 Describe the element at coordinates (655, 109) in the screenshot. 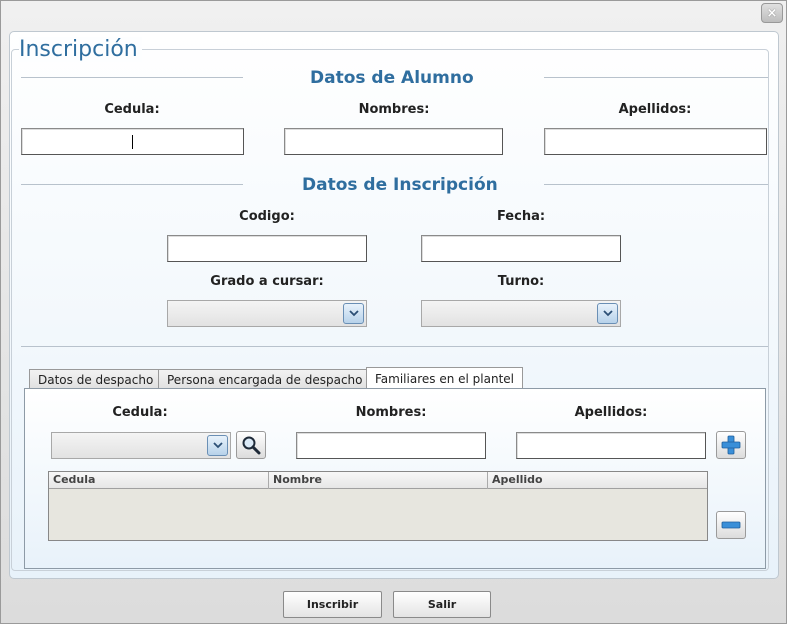

I see `student-apellidos-label: Apellidos:` at that location.